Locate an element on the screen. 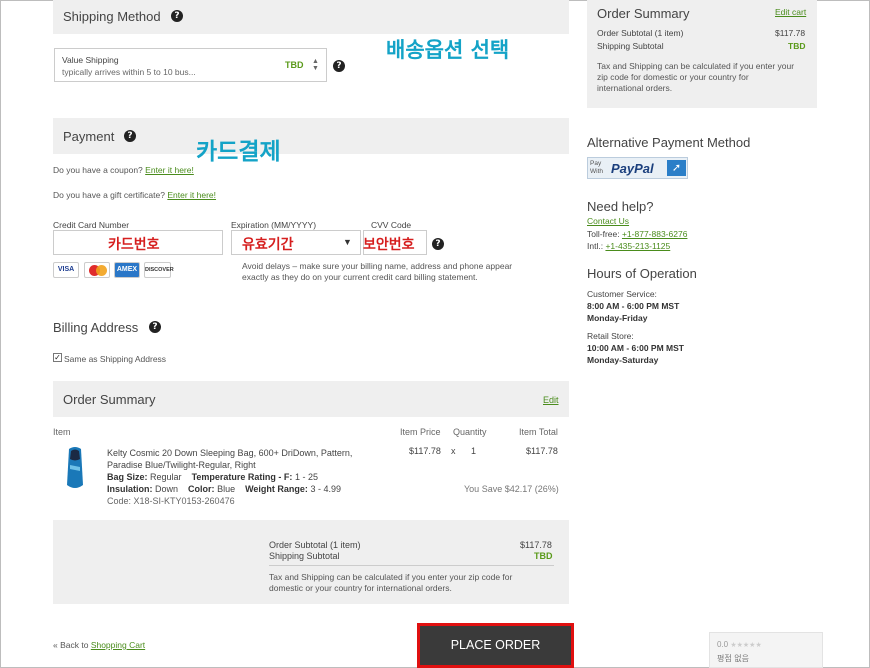 Image resolution: width=870 pixels, height=668 pixels. sidebar-subtotal-label: Order Subtotal (1 item) is located at coordinates (640, 33).